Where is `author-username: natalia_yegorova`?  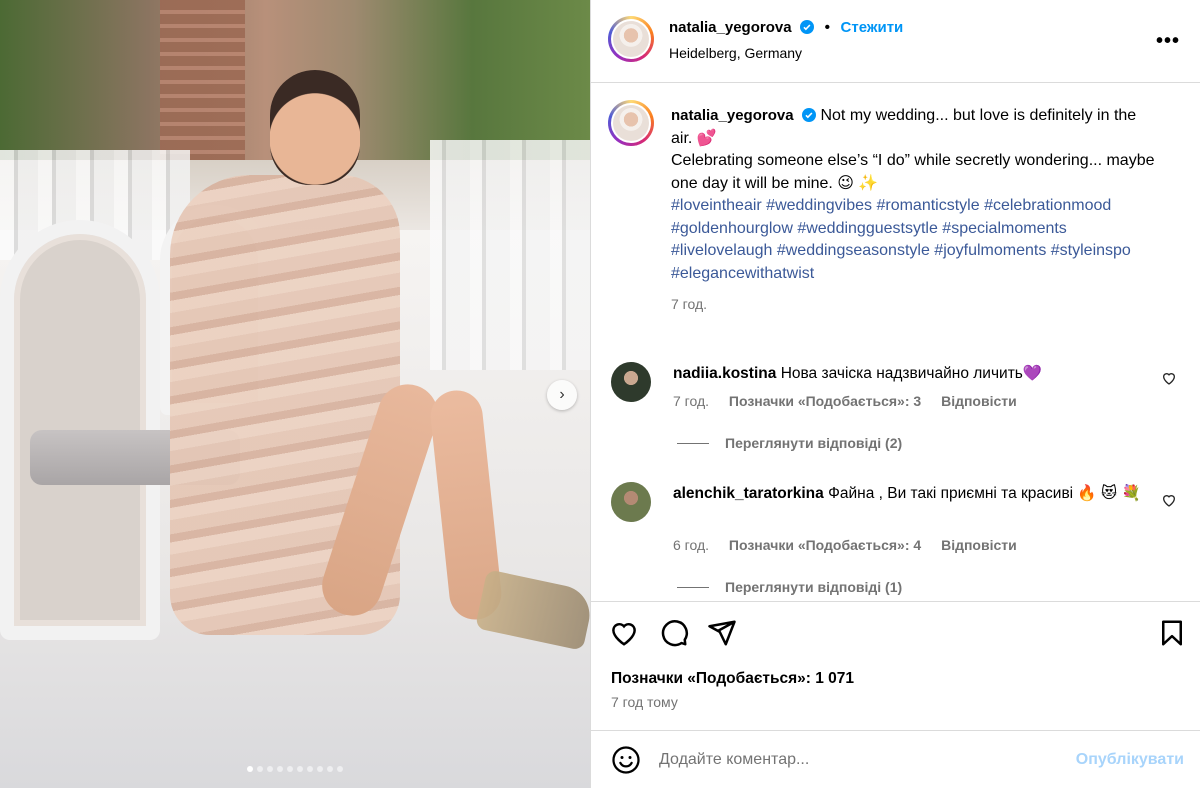 author-username: natalia_yegorova is located at coordinates (730, 27).